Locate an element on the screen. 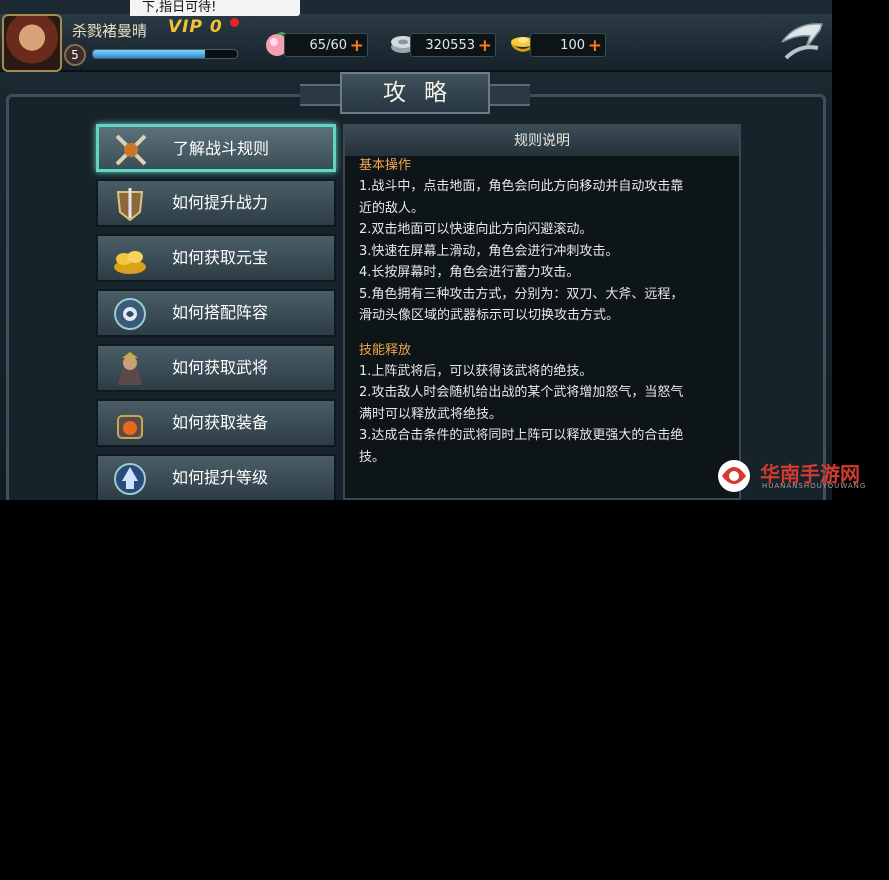 Image resolution: width=889 pixels, height=880 pixels. stamina-value: 65/60 is located at coordinates (328, 45).